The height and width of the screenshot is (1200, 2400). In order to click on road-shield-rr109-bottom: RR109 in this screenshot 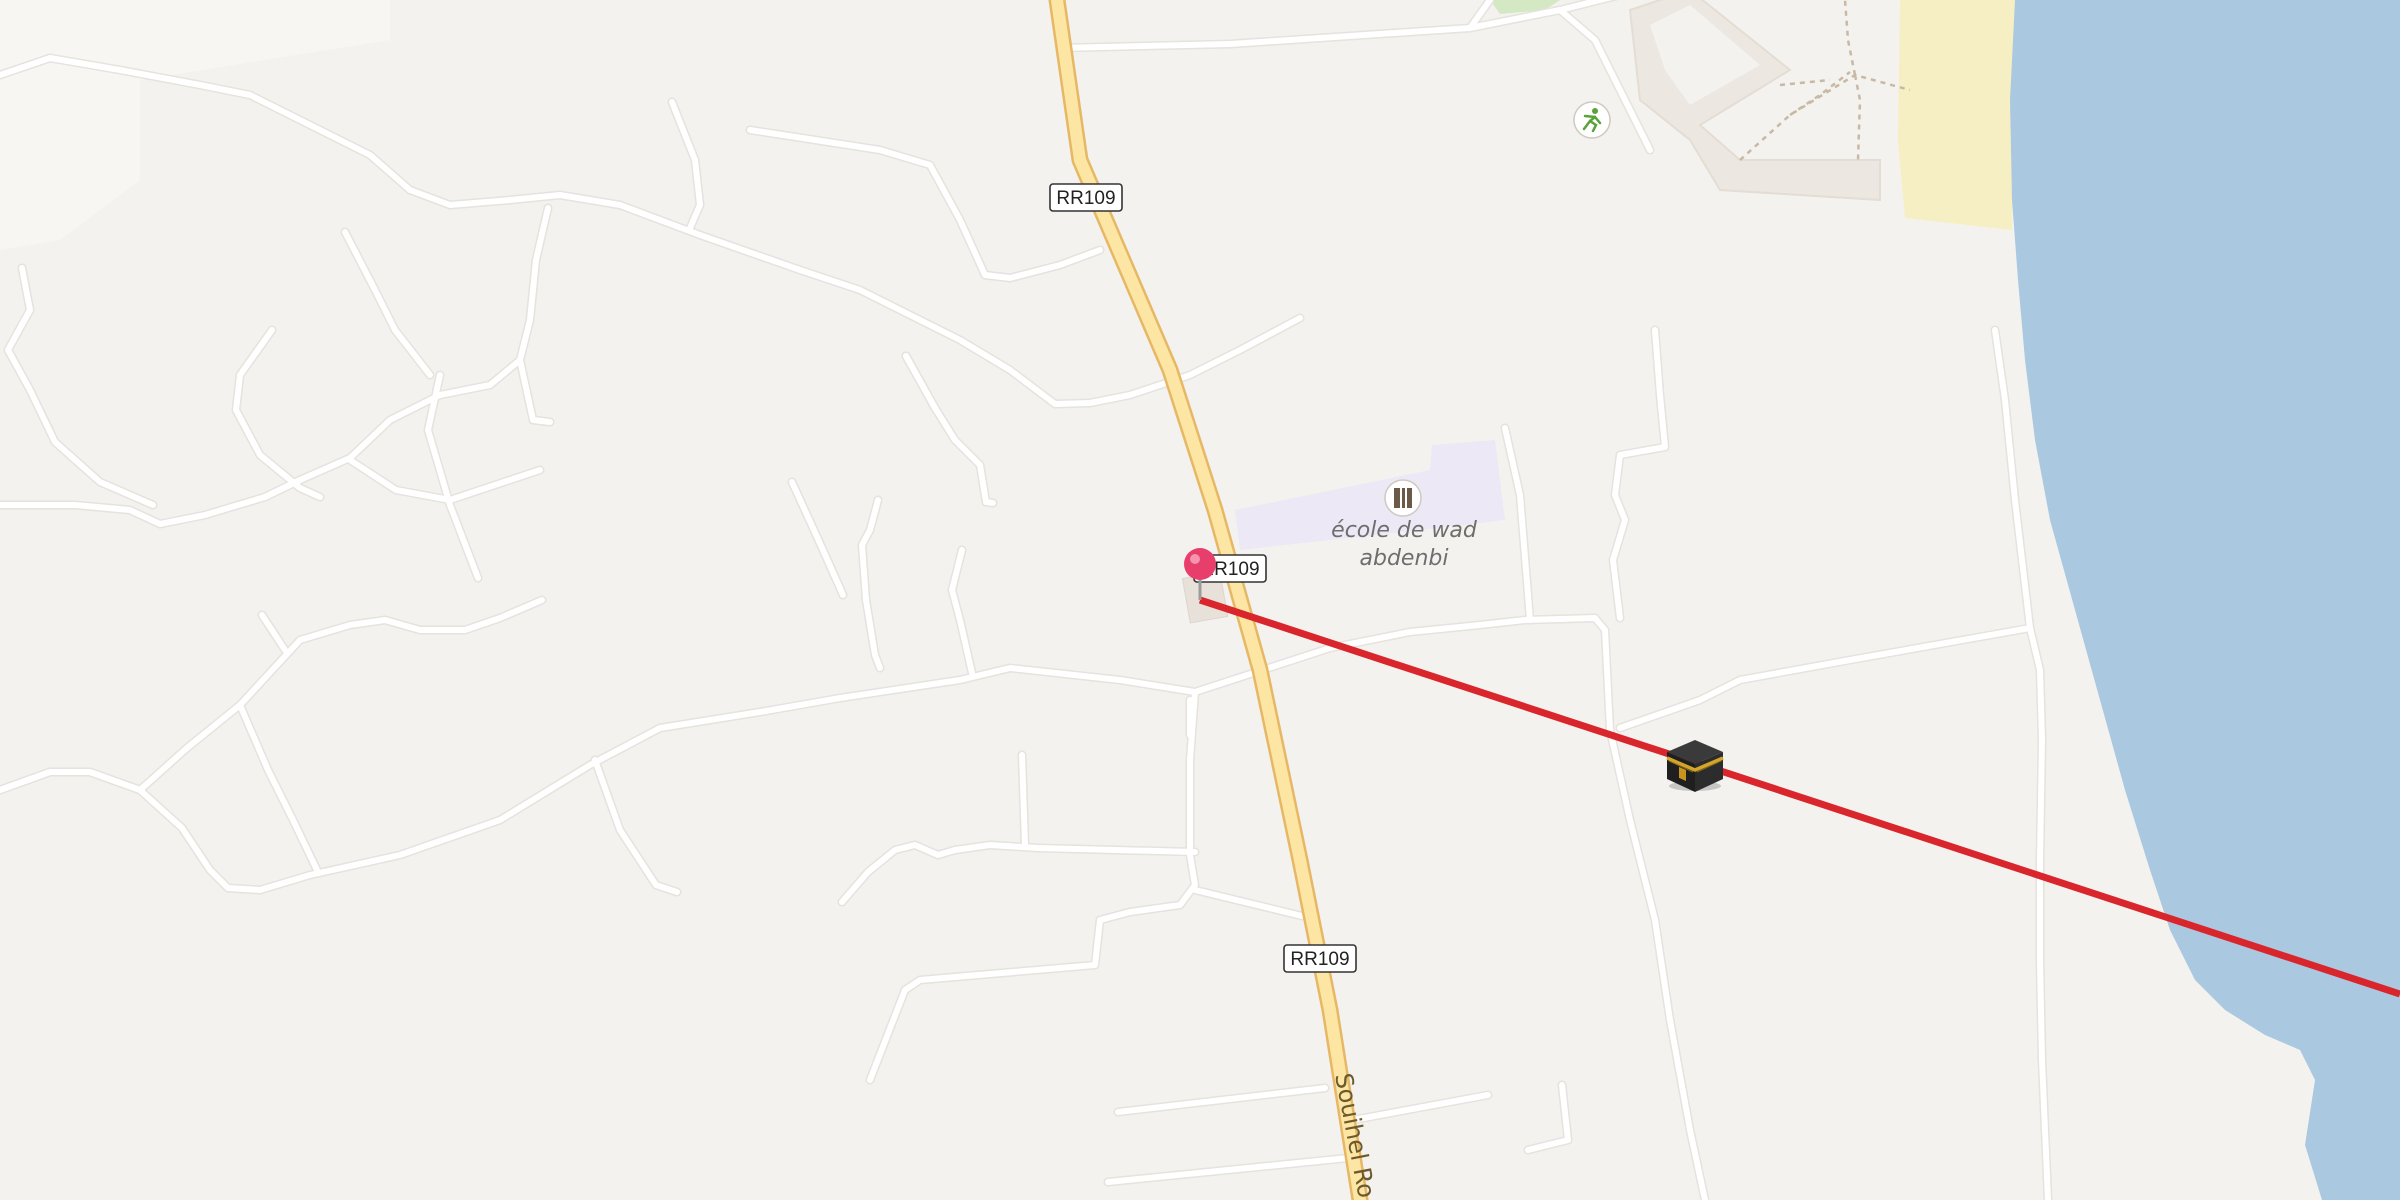, I will do `click(1320, 958)`.